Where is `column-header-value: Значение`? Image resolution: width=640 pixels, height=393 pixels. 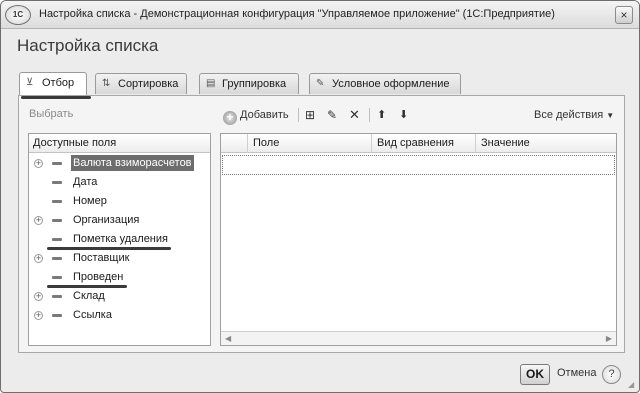
column-header-value: Значение is located at coordinates (545, 143).